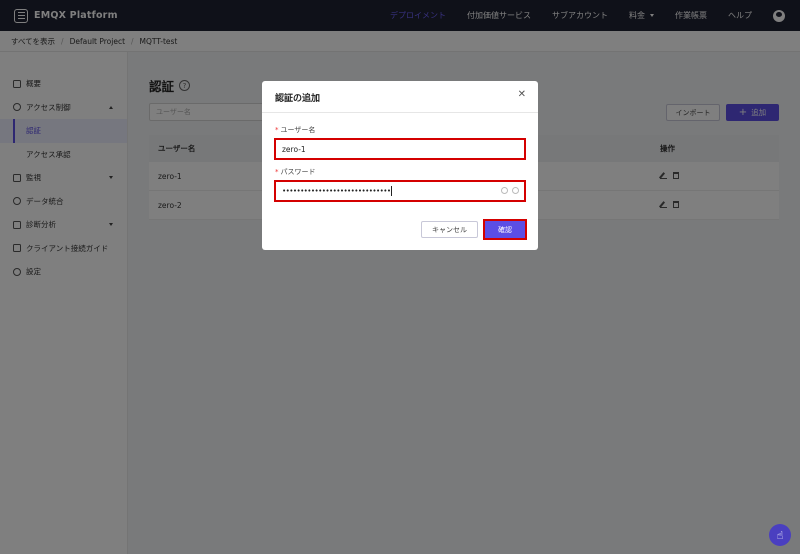 This screenshot has height=554, width=800. What do you see at coordinates (522, 94) in the screenshot?
I see `close-icon: ✕` at bounding box center [522, 94].